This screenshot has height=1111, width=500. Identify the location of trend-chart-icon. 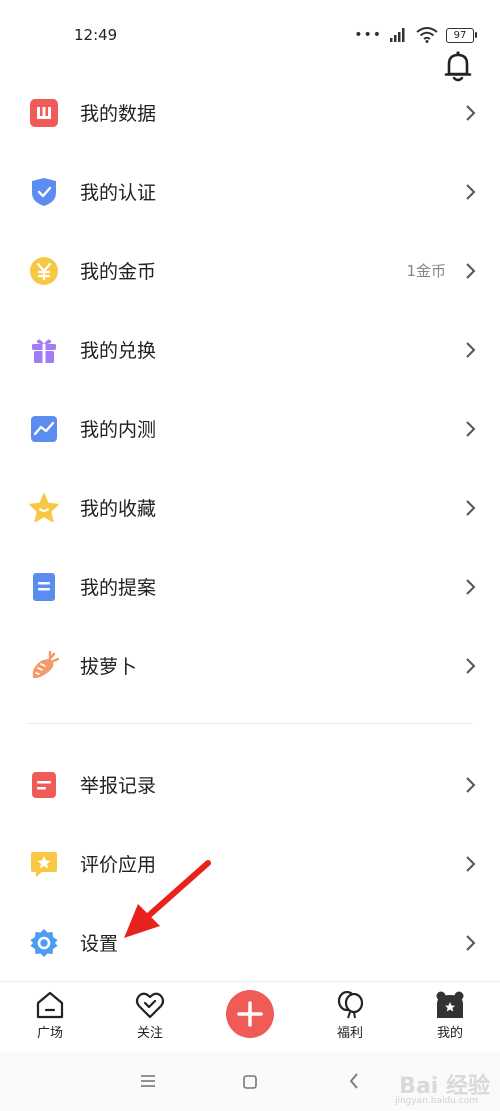
(44, 429).